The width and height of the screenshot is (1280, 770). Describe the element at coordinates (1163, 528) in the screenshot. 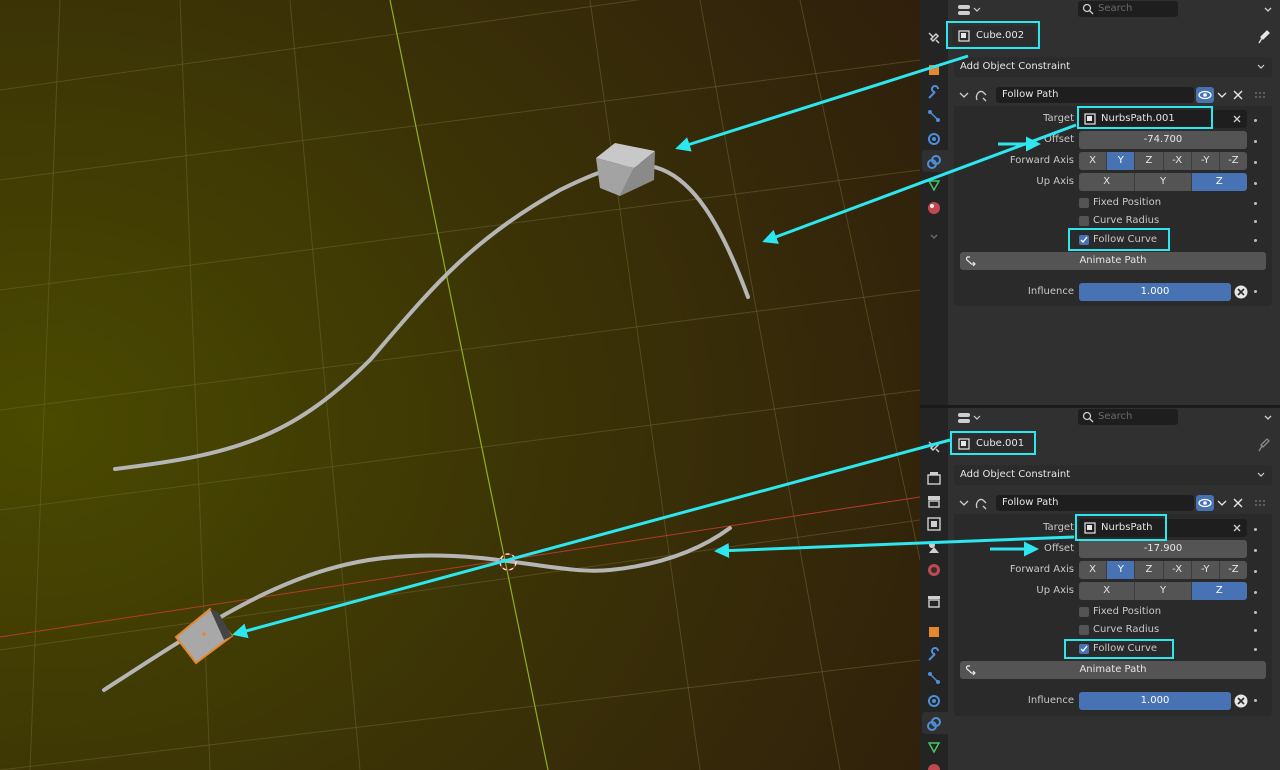

I see `target-field: NurbsPath` at that location.